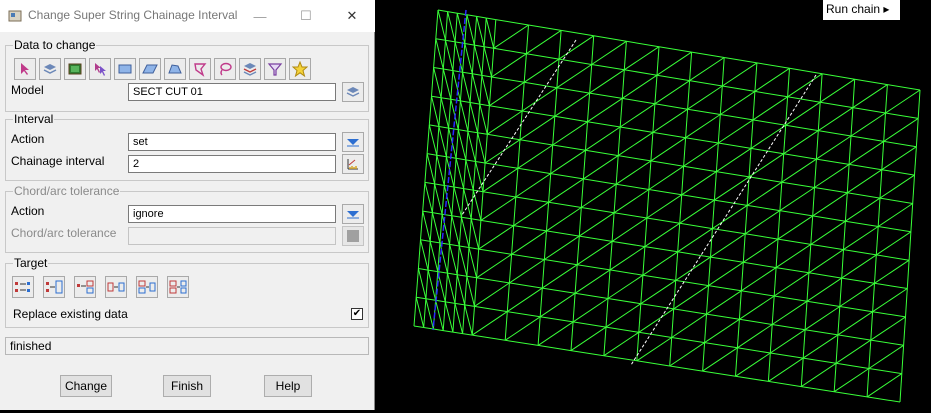 Image resolution: width=931 pixels, height=413 pixels. What do you see at coordinates (147, 287) in the screenshot?
I see `target-option-5-icon` at bounding box center [147, 287].